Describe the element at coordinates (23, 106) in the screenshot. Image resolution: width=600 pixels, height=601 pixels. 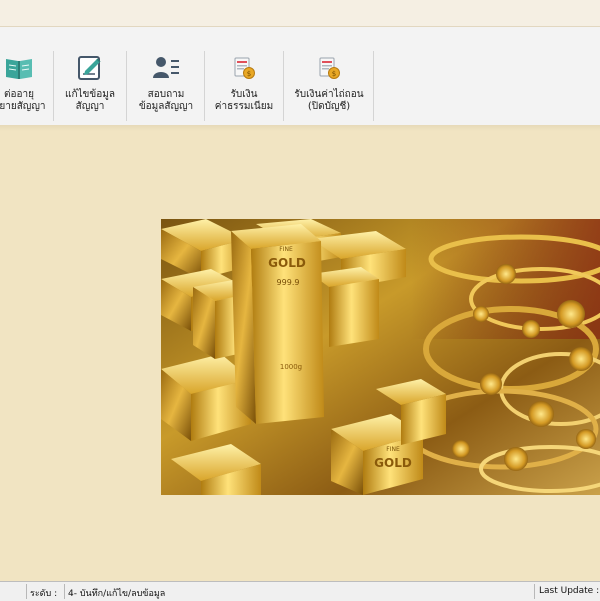
I see `renew-contract-label-2: ขยายสัญญา` at that location.